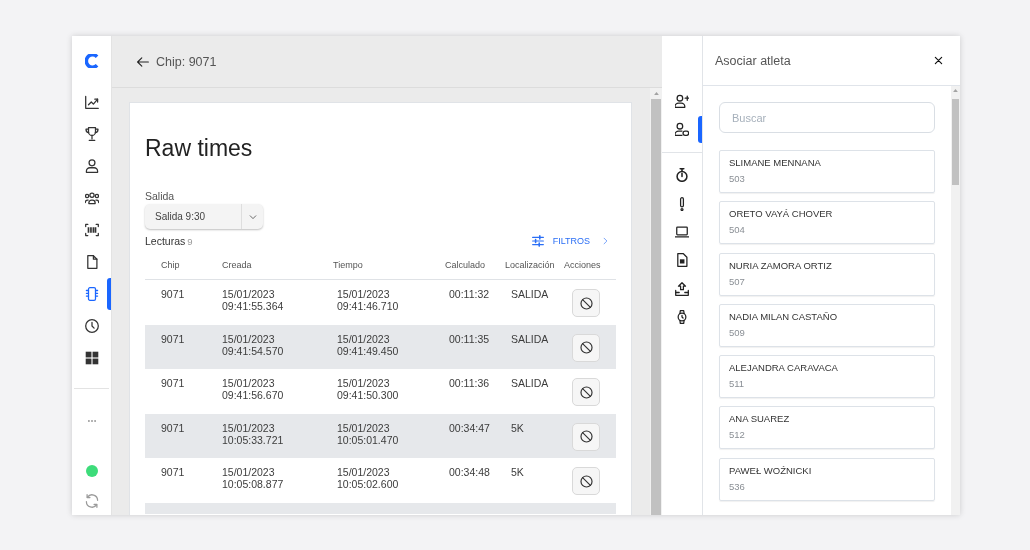 The width and height of the screenshot is (1030, 550). What do you see at coordinates (253, 433) in the screenshot?
I see `table-cell: 15/01/2023 10:05:33.721` at bounding box center [253, 433].